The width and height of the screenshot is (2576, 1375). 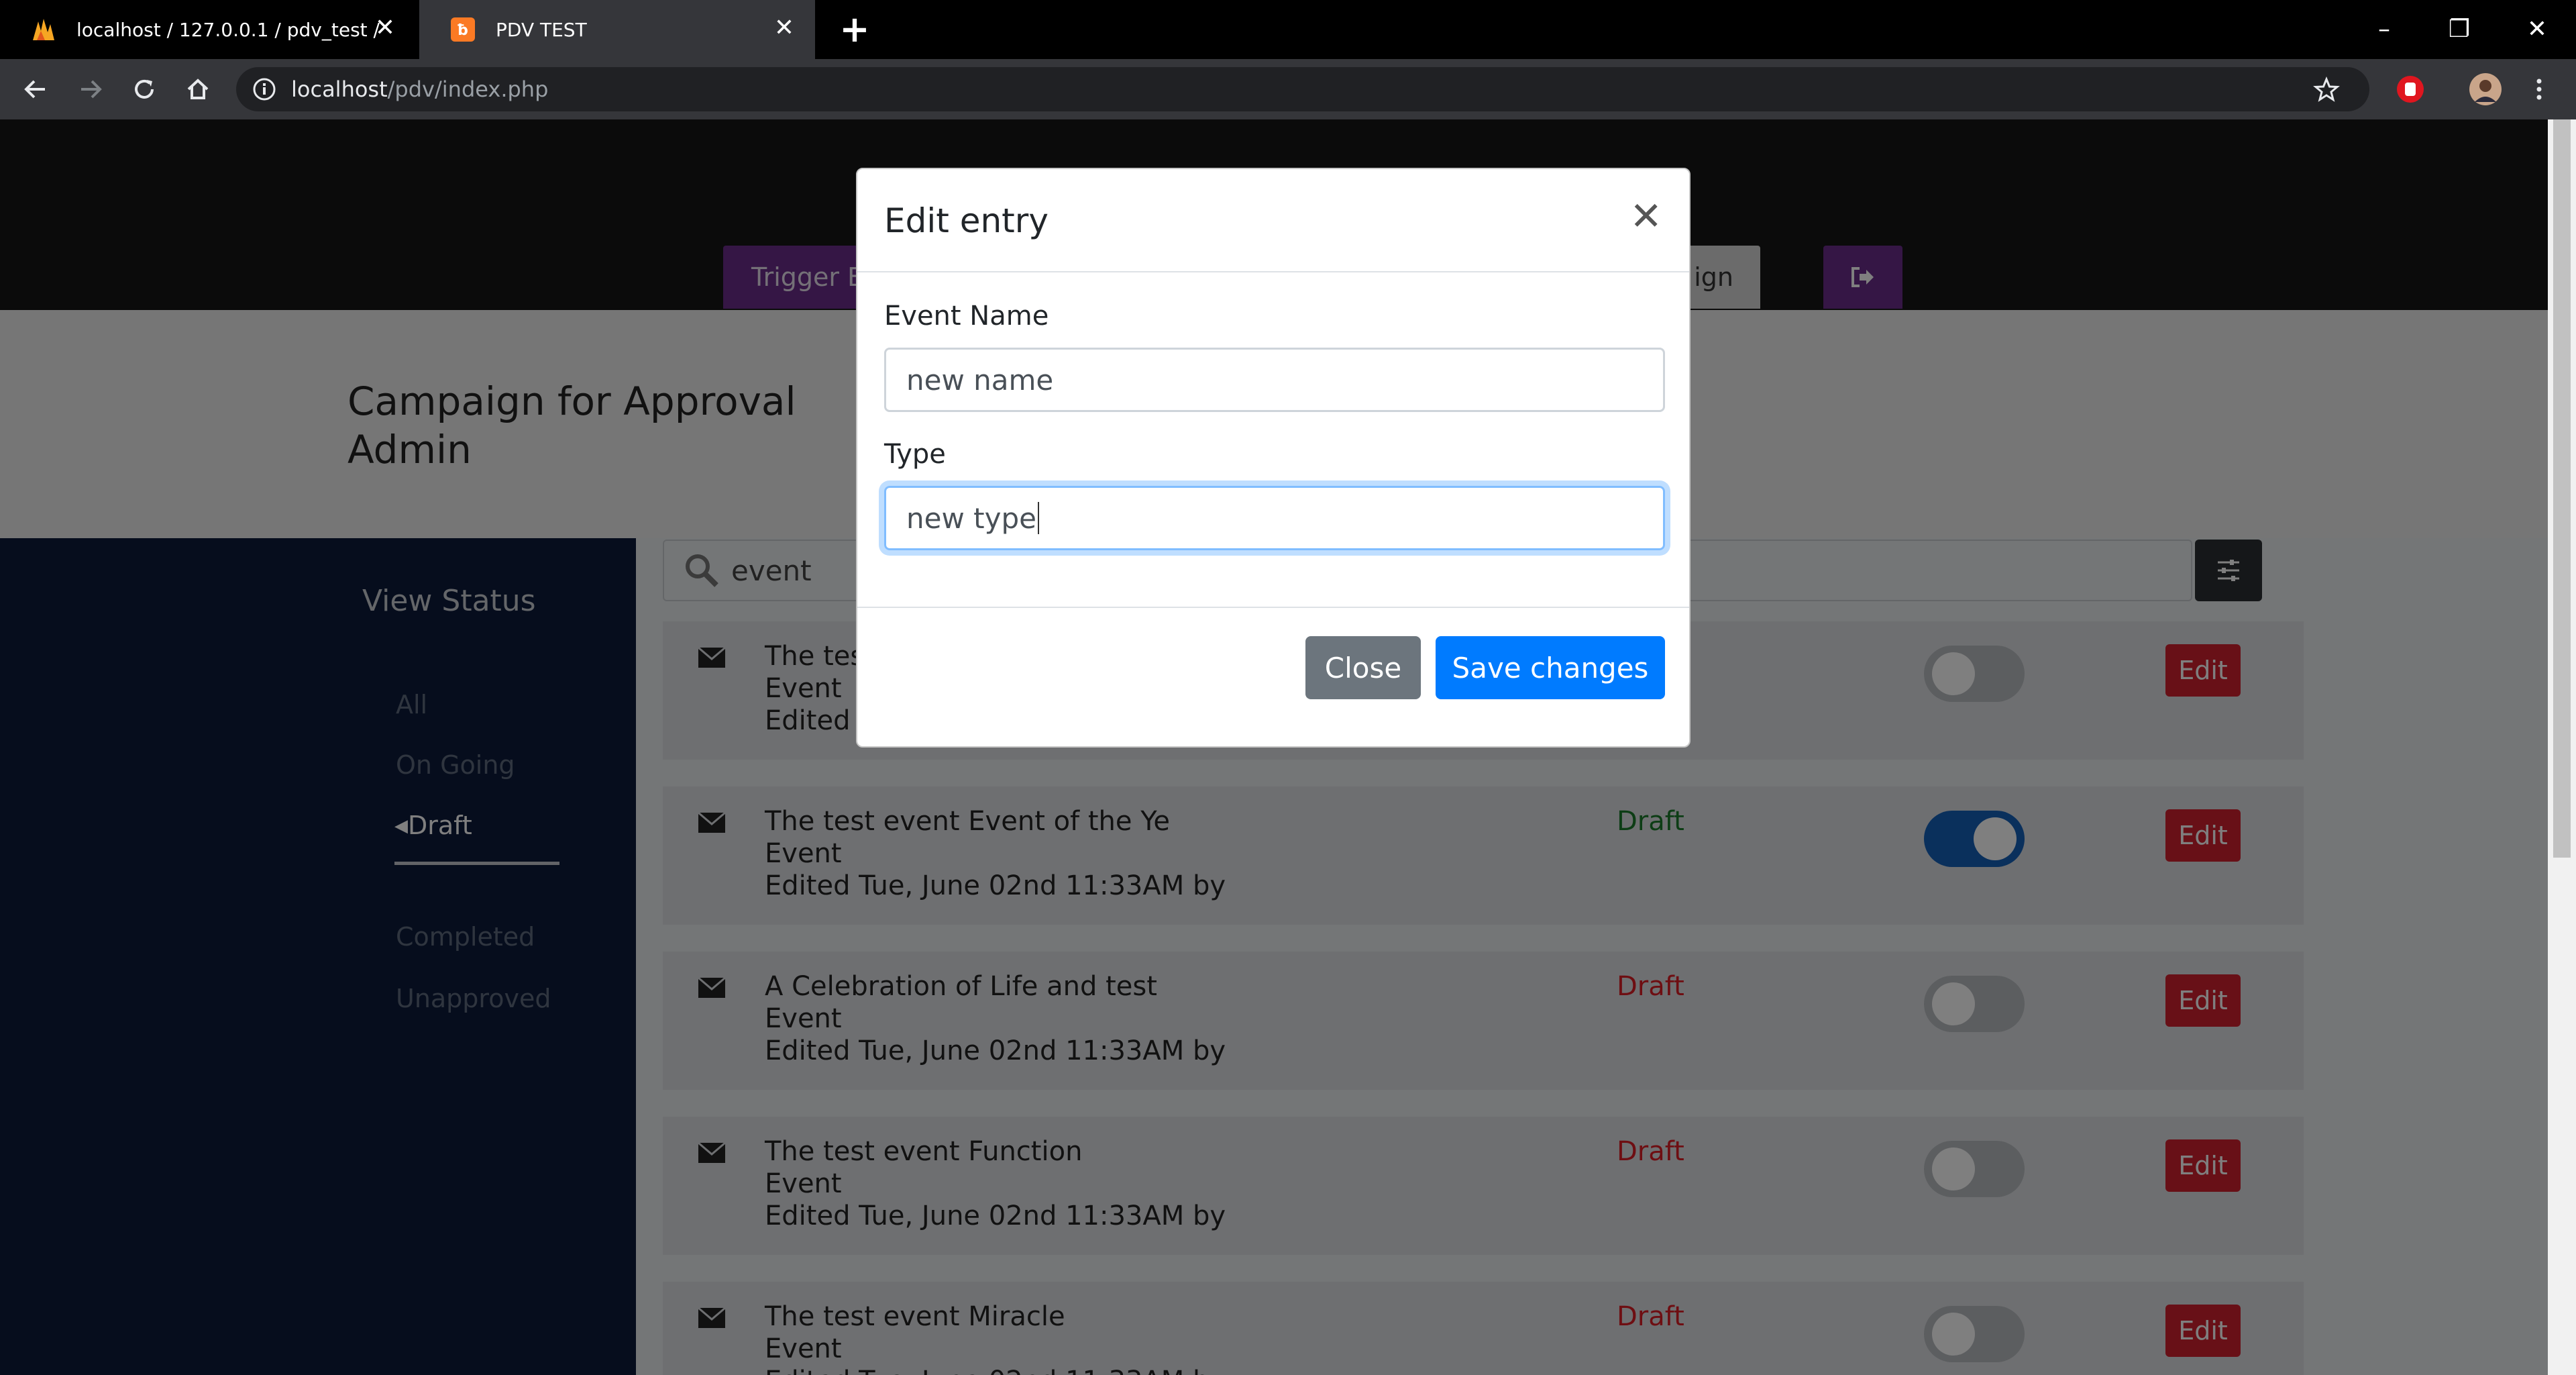 I want to click on page-scrollbar, so click(x=2562, y=747).